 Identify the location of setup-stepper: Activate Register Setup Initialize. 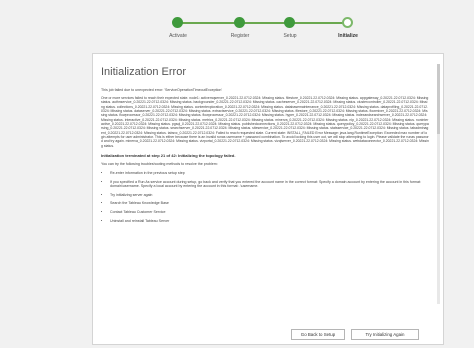
(237, 24).